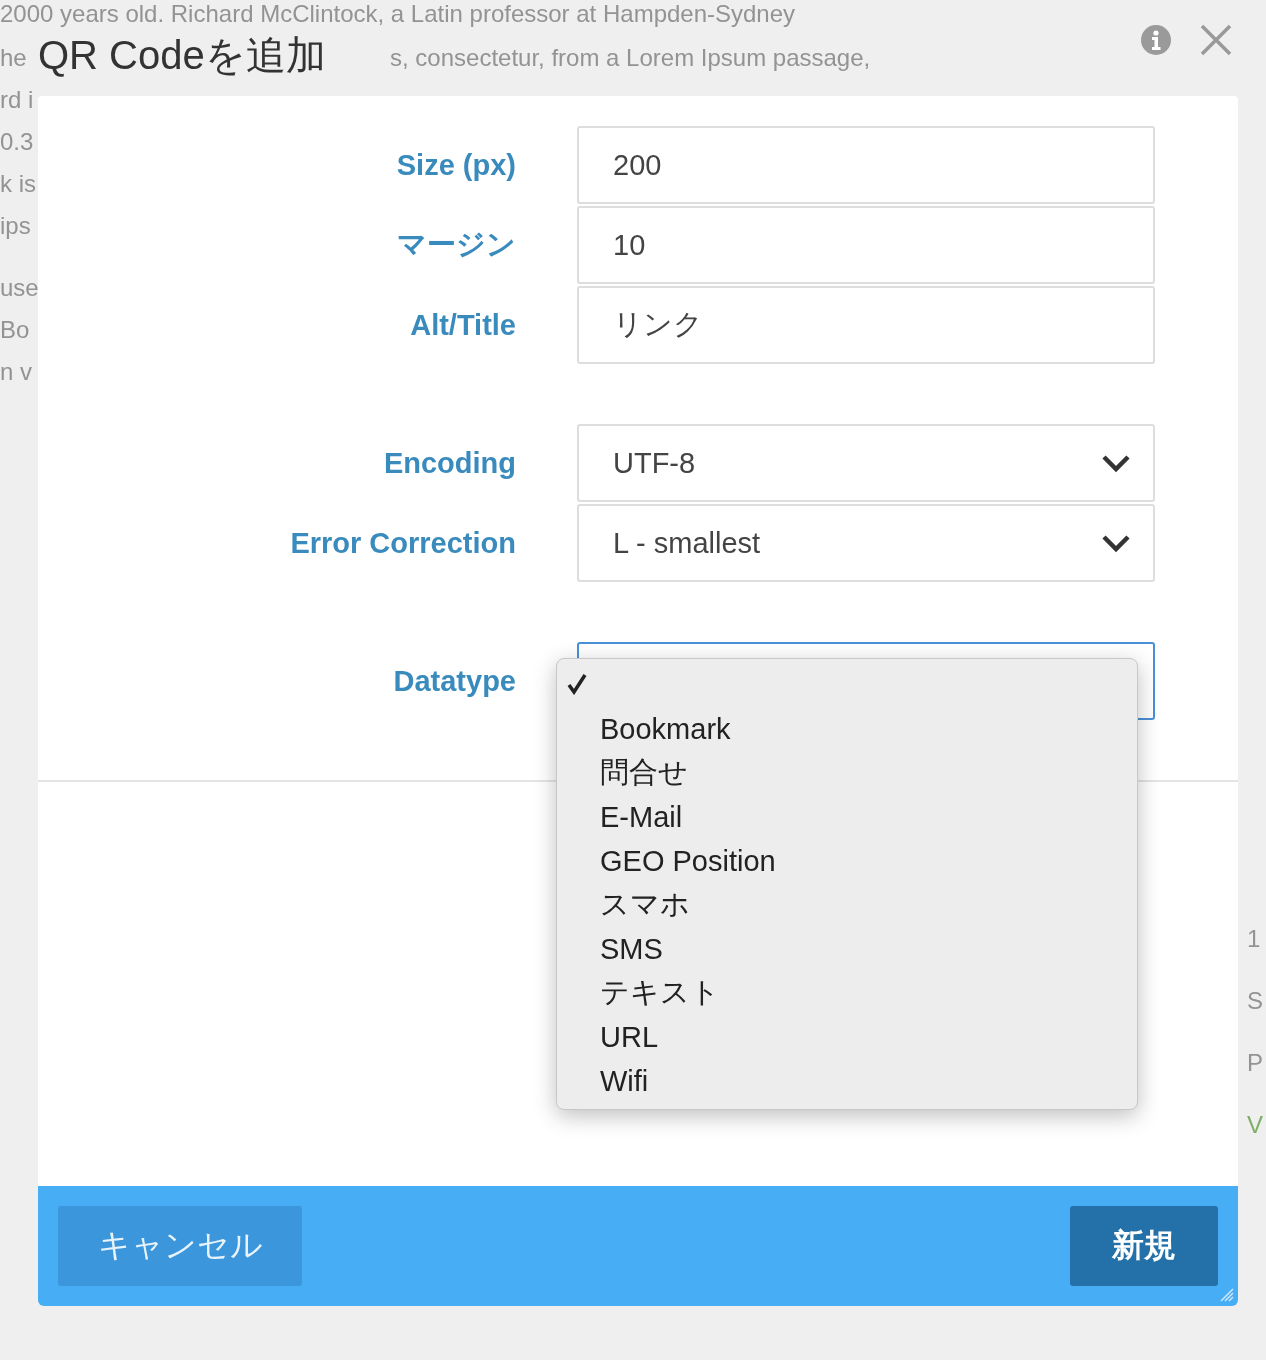 The width and height of the screenshot is (1266, 1360). I want to click on input-field: リンク, so click(866, 325).